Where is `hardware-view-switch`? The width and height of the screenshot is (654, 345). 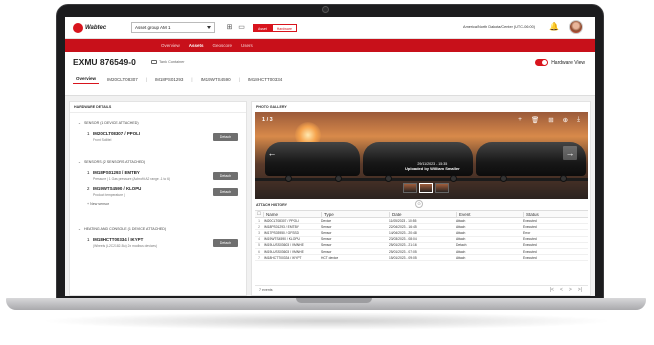 hardware-view-switch is located at coordinates (542, 62).